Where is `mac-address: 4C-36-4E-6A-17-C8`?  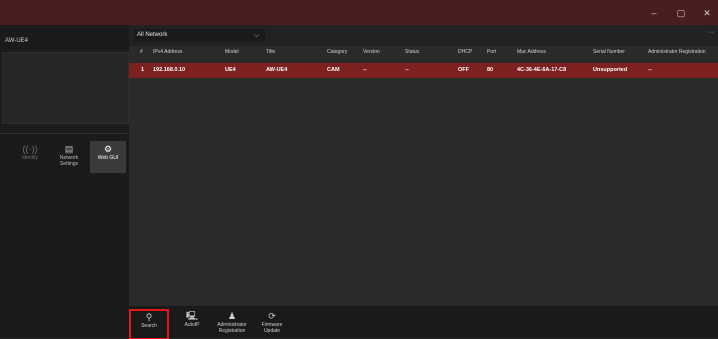
mac-address: 4C-36-4E-6A-17-C8 is located at coordinates (542, 70).